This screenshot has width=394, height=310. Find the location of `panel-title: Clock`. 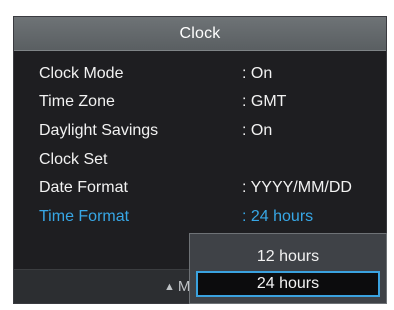

panel-title: Clock is located at coordinates (200, 33).